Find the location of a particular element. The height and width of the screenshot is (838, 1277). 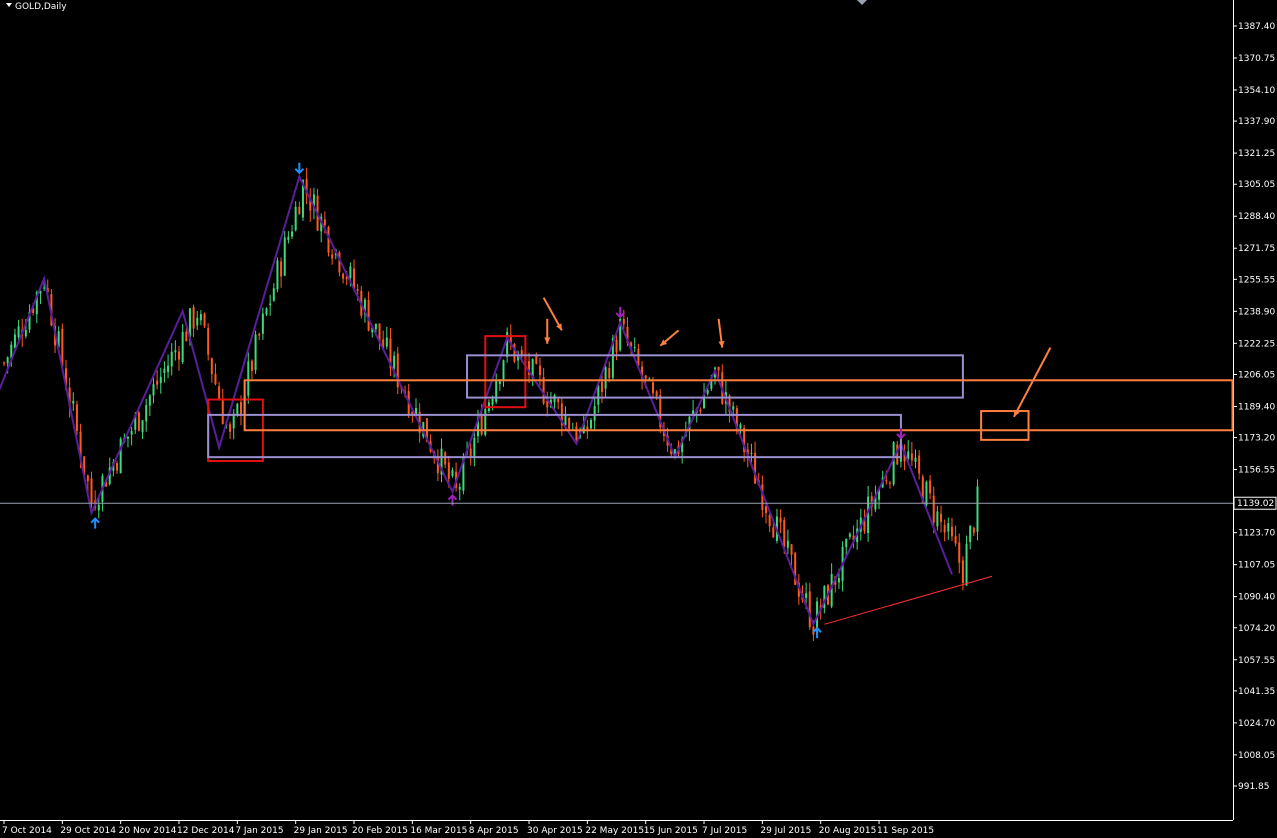

y-tick-label: 1255.55 is located at coordinates (1256, 280).